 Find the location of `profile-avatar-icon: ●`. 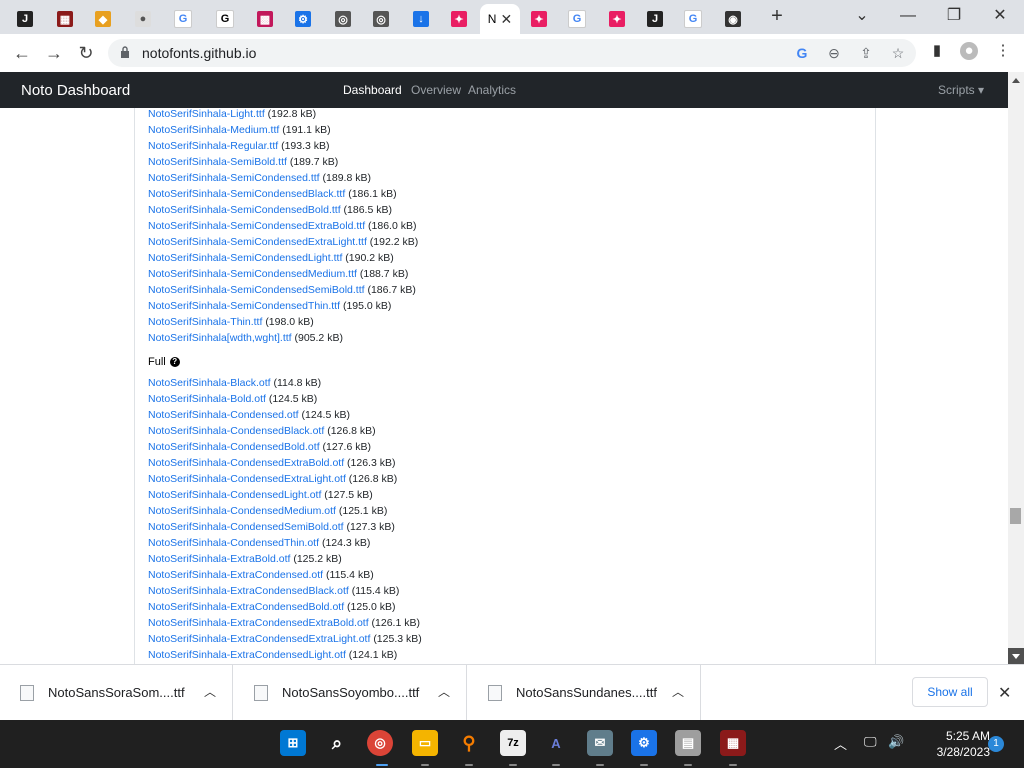

profile-avatar-icon: ● is located at coordinates (969, 51).